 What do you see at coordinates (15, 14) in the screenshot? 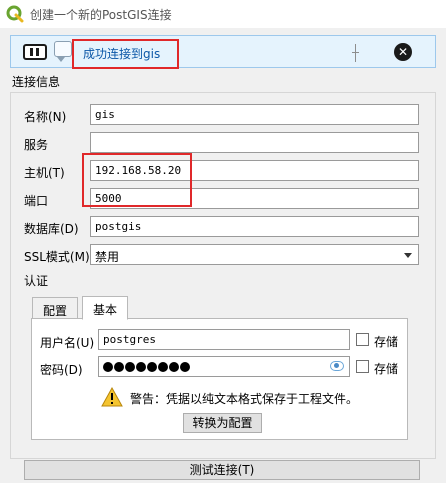
I see `qgis-logo-icon` at bounding box center [15, 14].